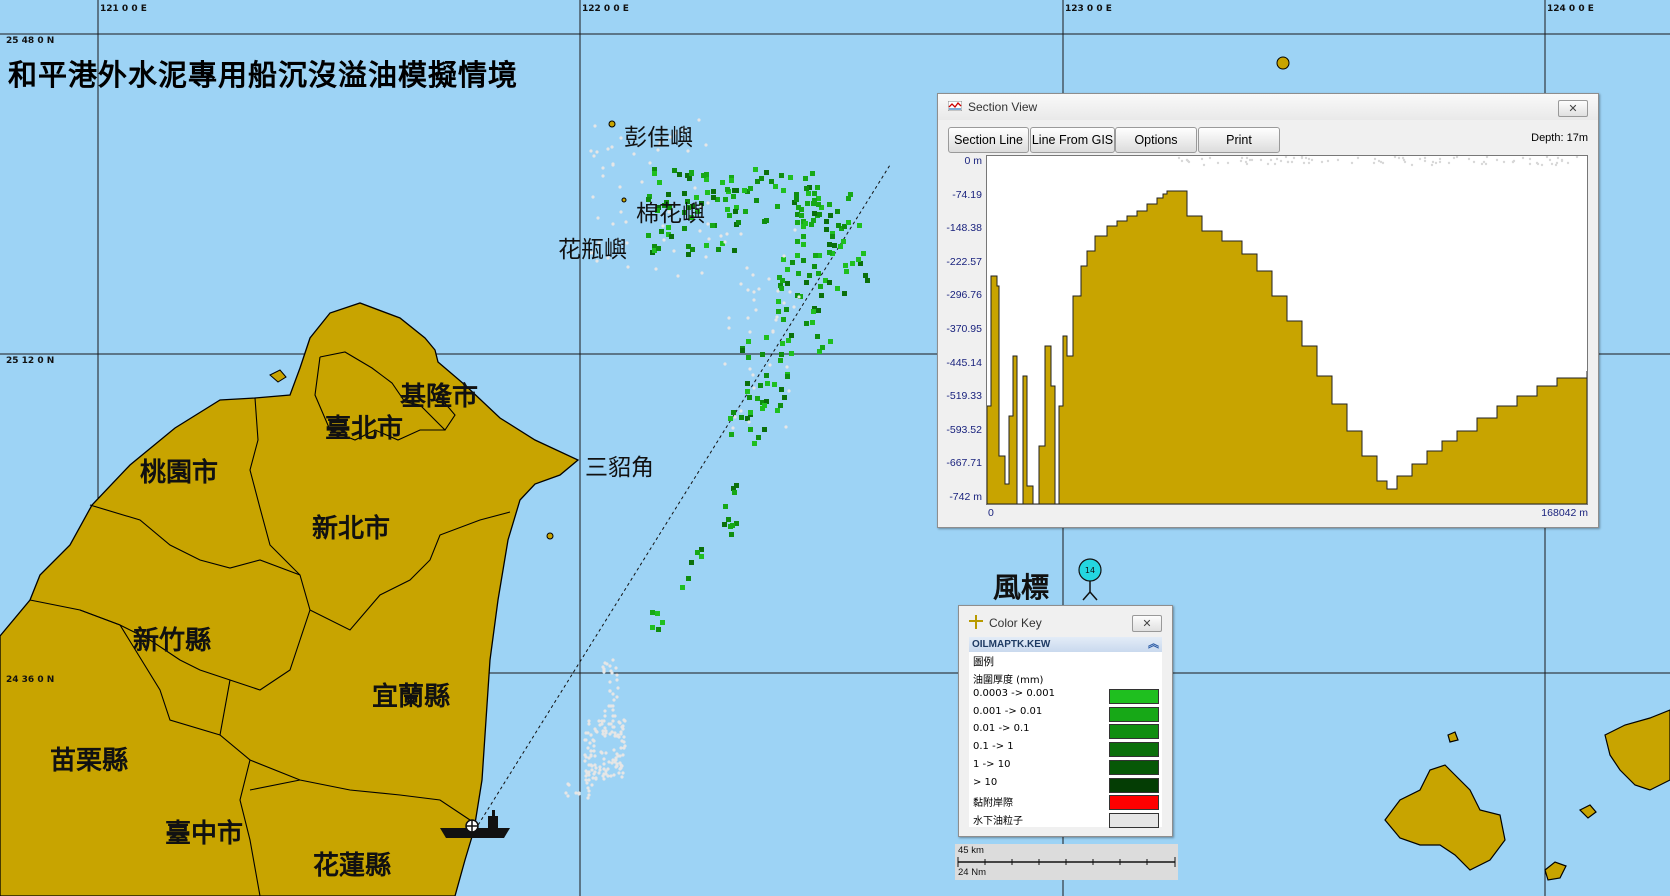  I want to click on section-profile-plot, so click(1287, 330).